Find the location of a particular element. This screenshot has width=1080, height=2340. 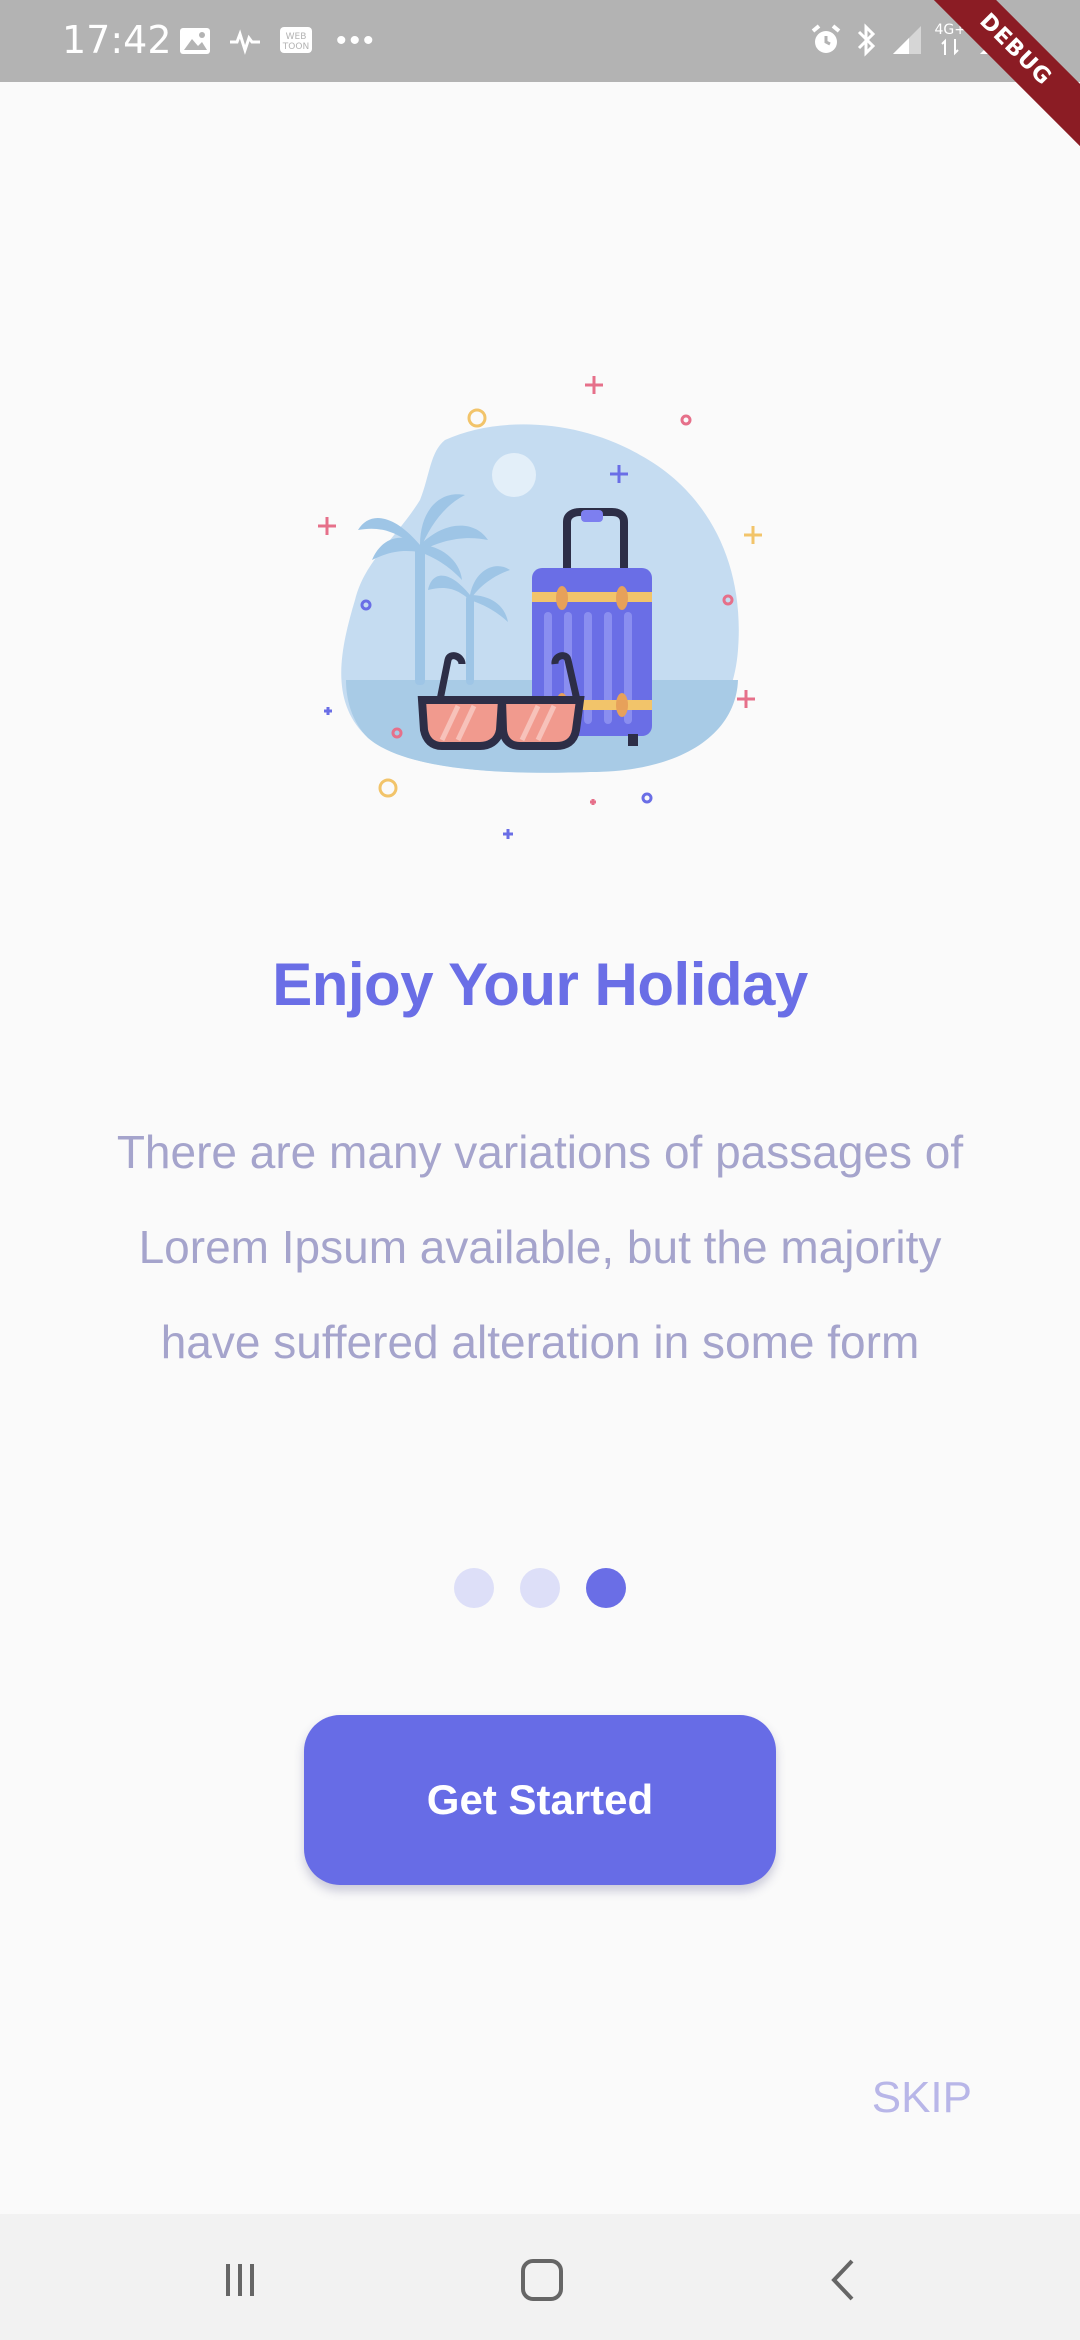

home-button is located at coordinates (542, 2280).